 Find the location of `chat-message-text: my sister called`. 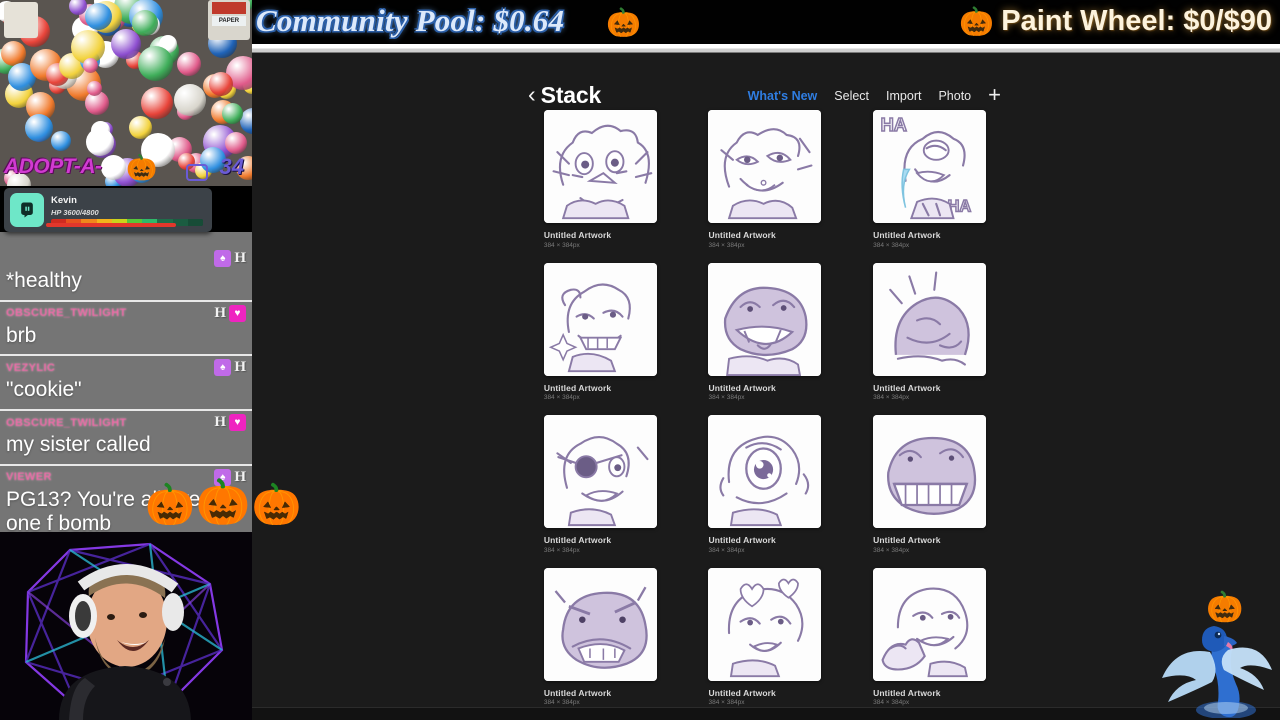

chat-message-text: my sister called is located at coordinates (78, 445).